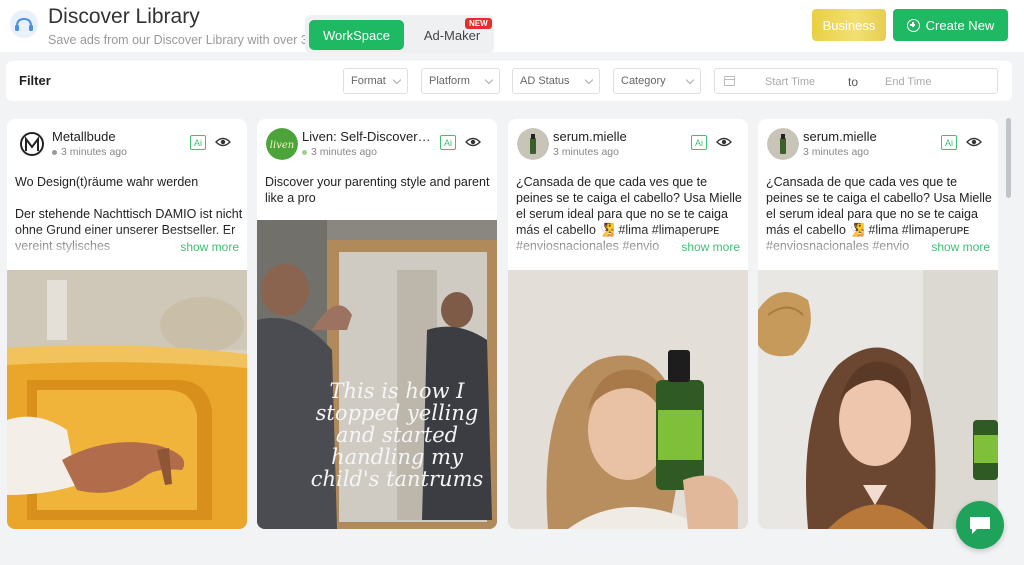  I want to click on ad-status-dropdown-label: AD Status, so click(545, 81).